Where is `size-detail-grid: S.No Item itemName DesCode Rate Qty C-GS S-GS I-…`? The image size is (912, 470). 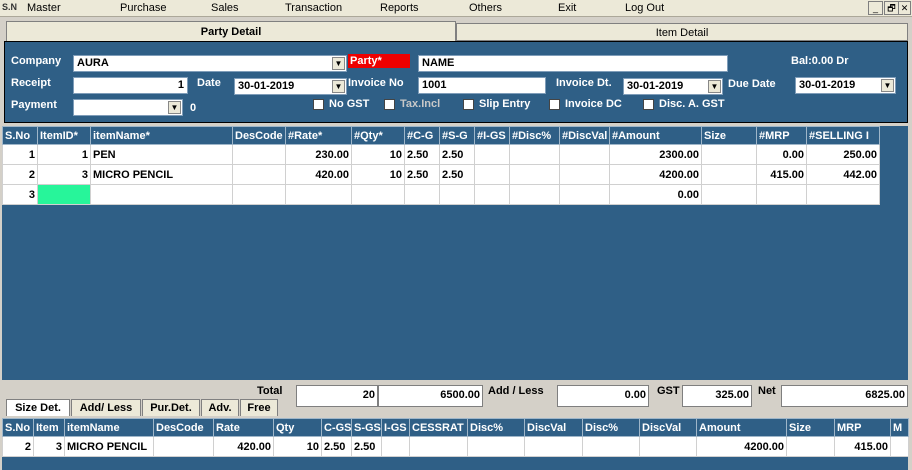
size-detail-grid: S.No Item itemName DesCode Rate Qty C-GS S-GS I-… is located at coordinates (455, 444).